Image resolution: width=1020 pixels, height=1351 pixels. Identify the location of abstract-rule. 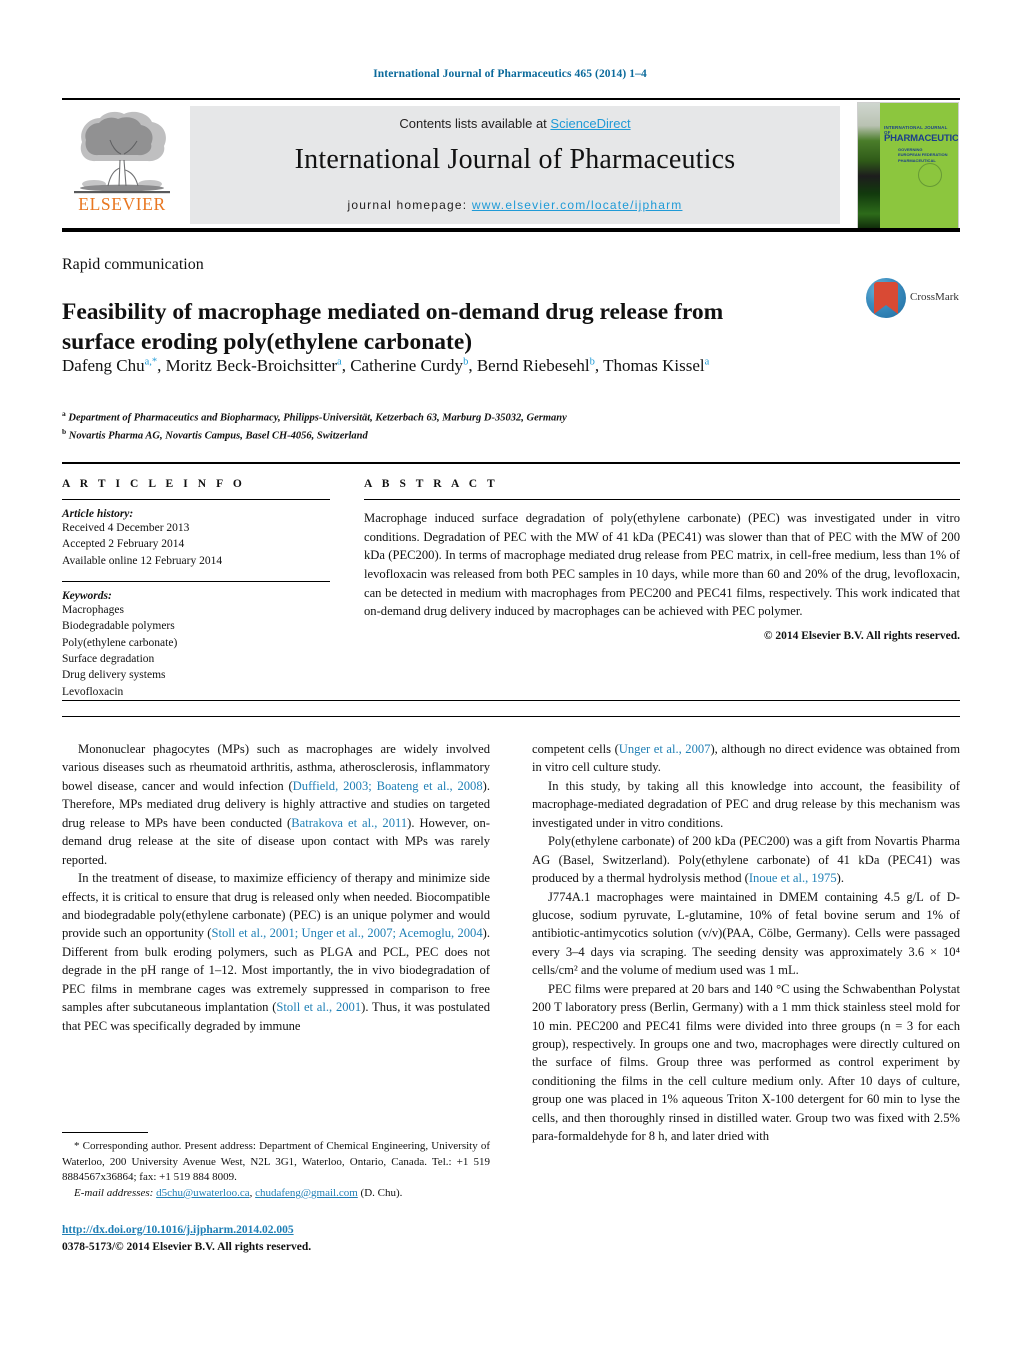
(662, 499).